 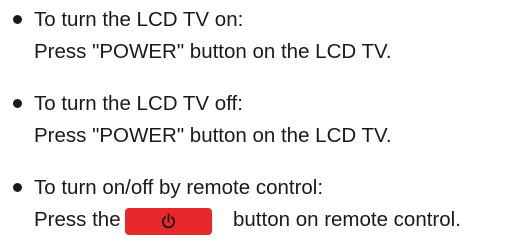 I want to click on item-heading: To turn the LCD TV on:, so click(x=139, y=19).